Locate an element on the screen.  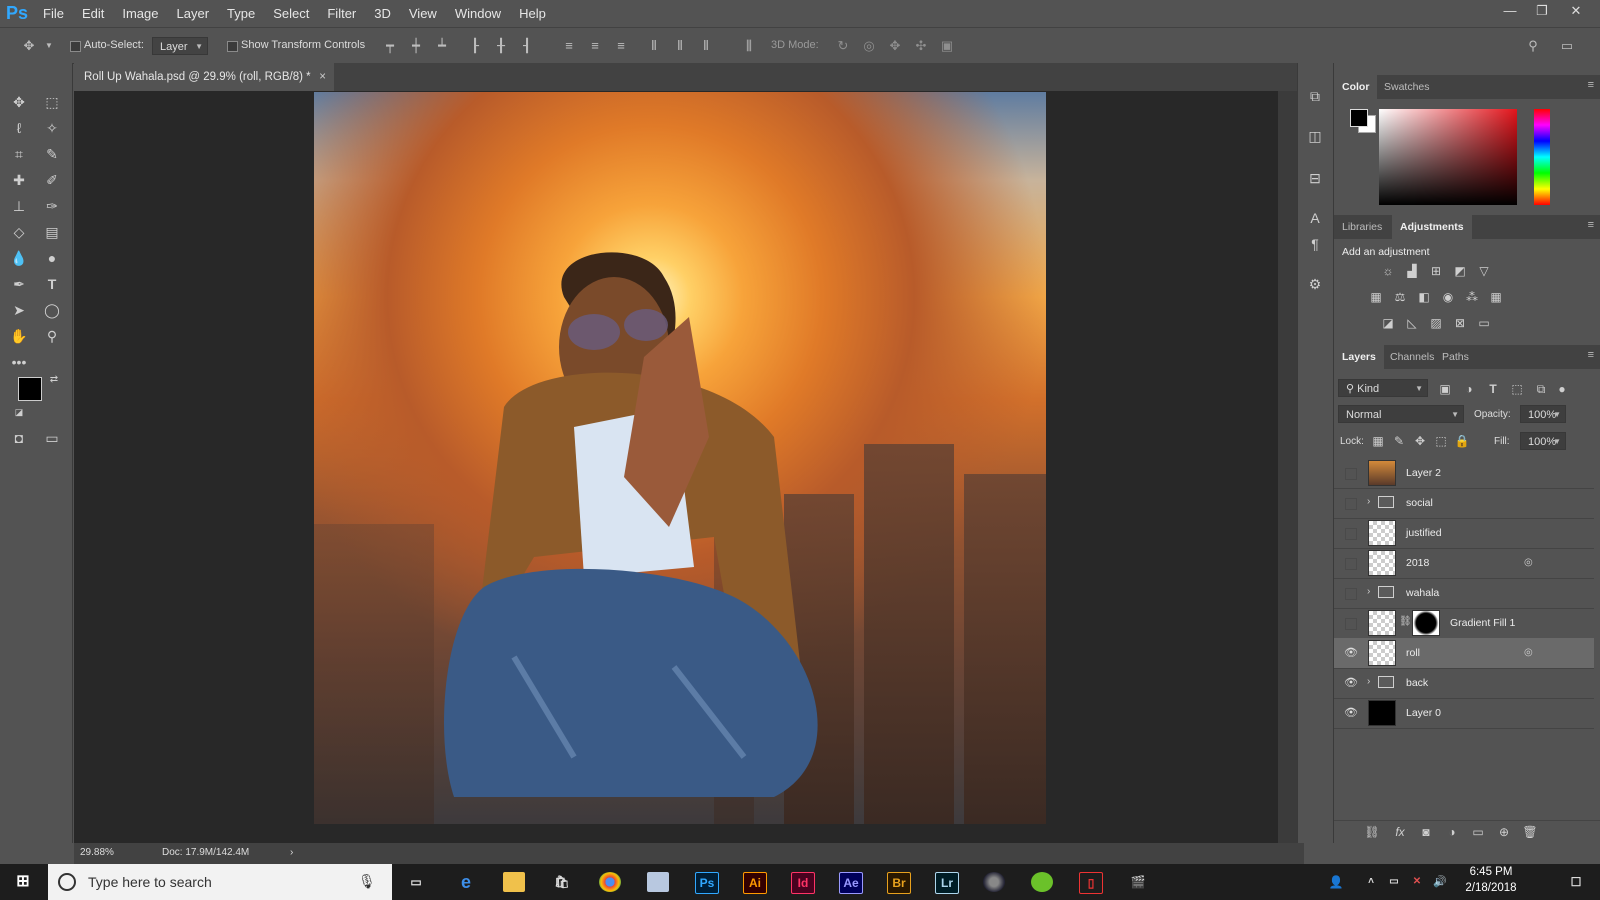
tab-libraries: Libraries is located at coordinates (1362, 227).